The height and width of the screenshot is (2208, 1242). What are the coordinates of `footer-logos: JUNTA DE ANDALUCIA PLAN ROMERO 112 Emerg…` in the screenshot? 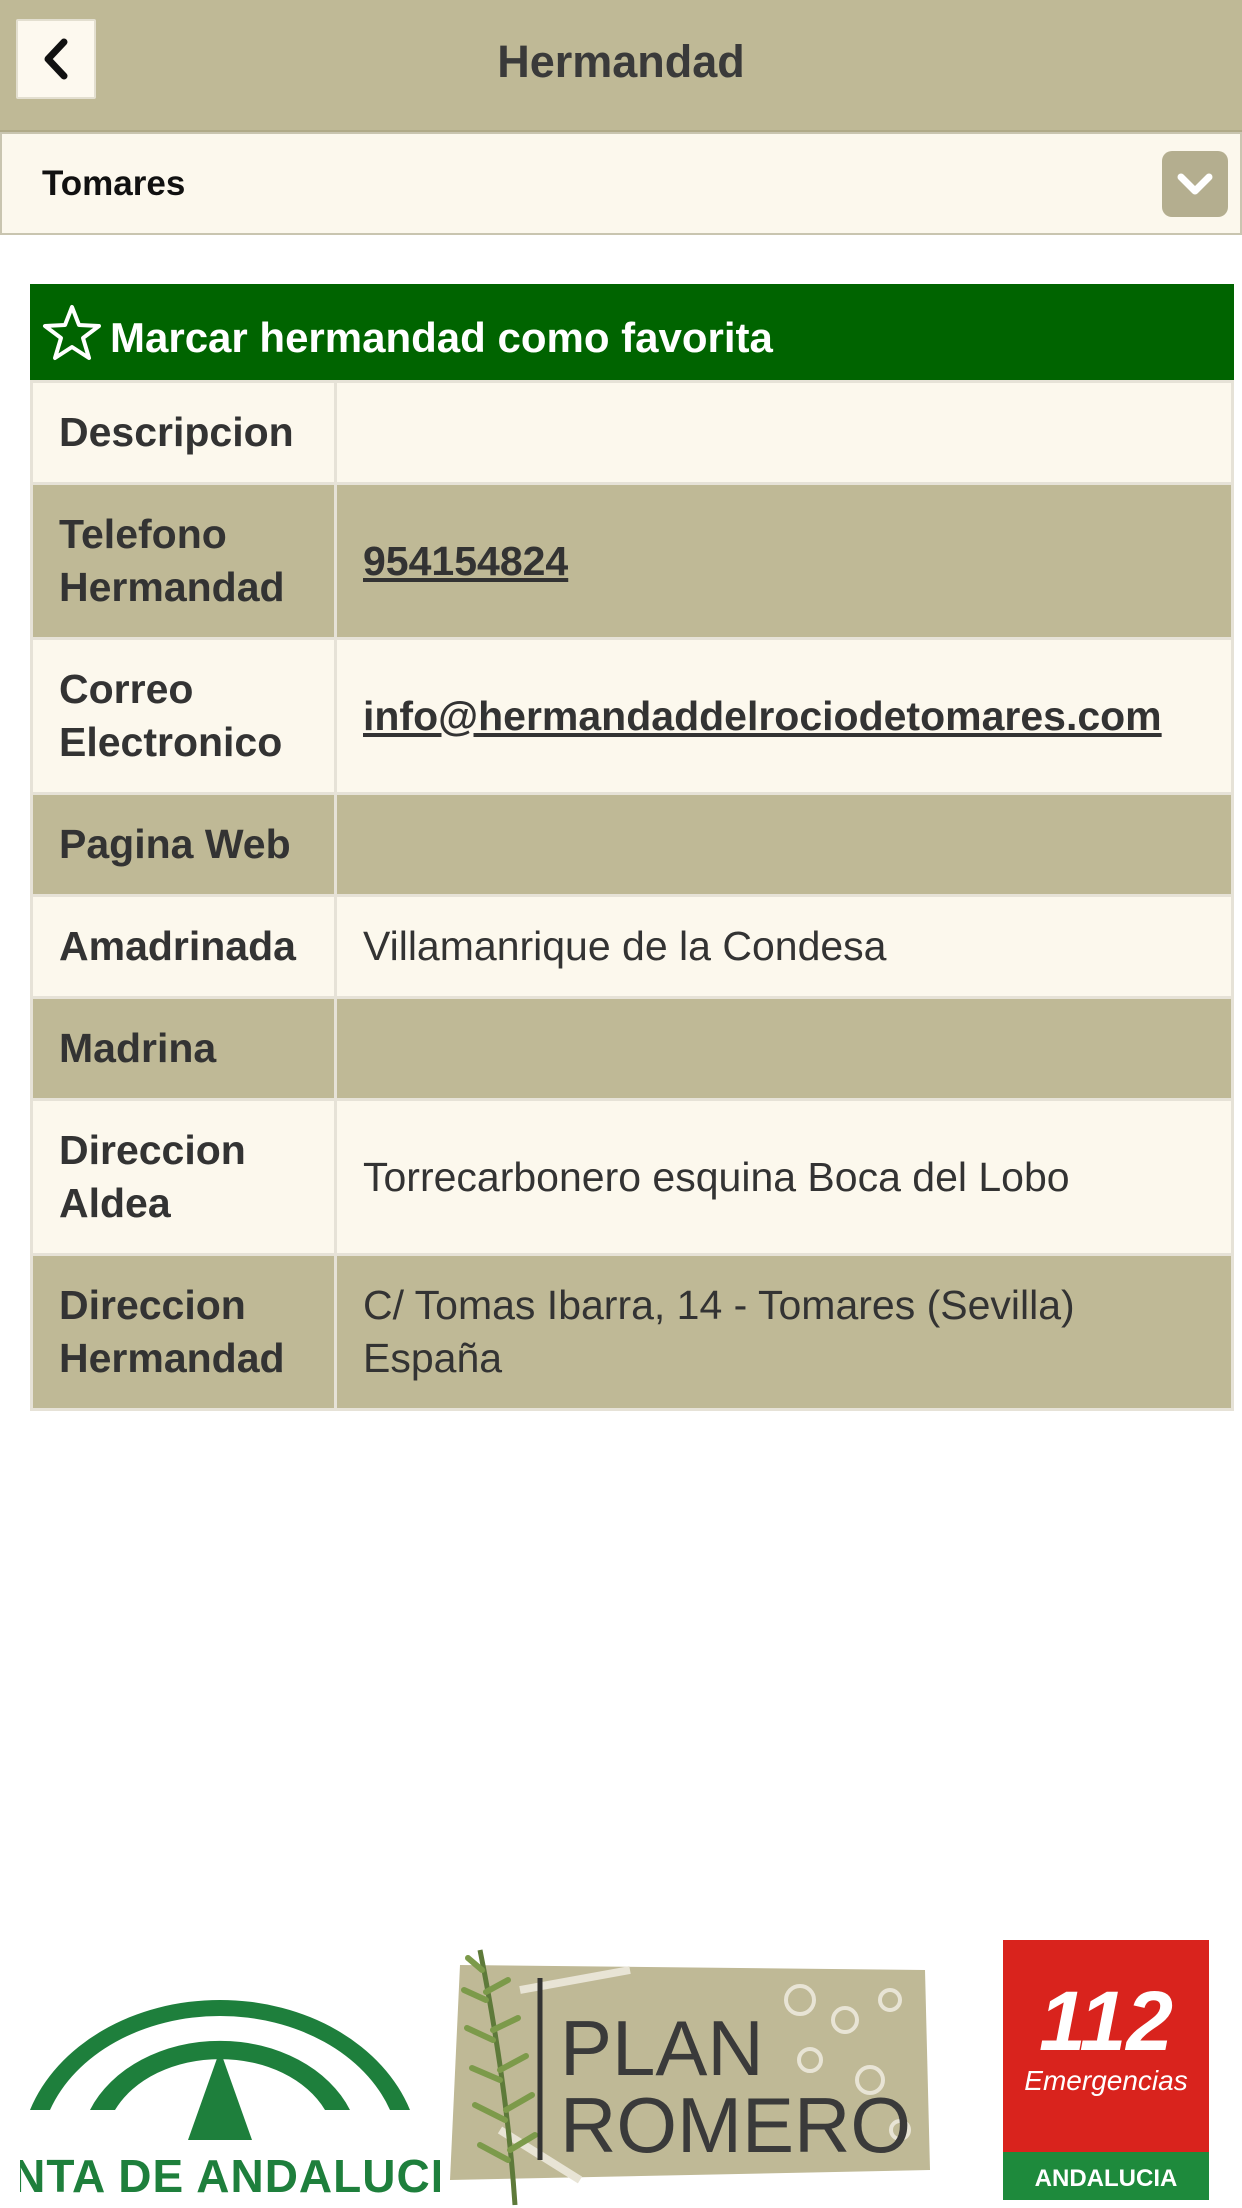 It's located at (621, 2069).